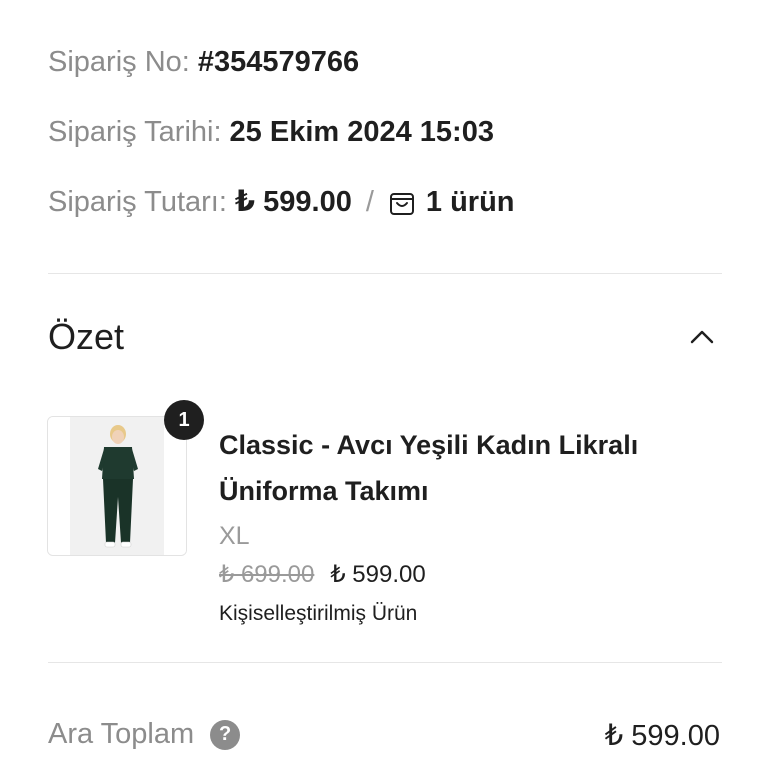 The width and height of the screenshot is (768, 768). I want to click on quantity-badge: 1, so click(184, 420).